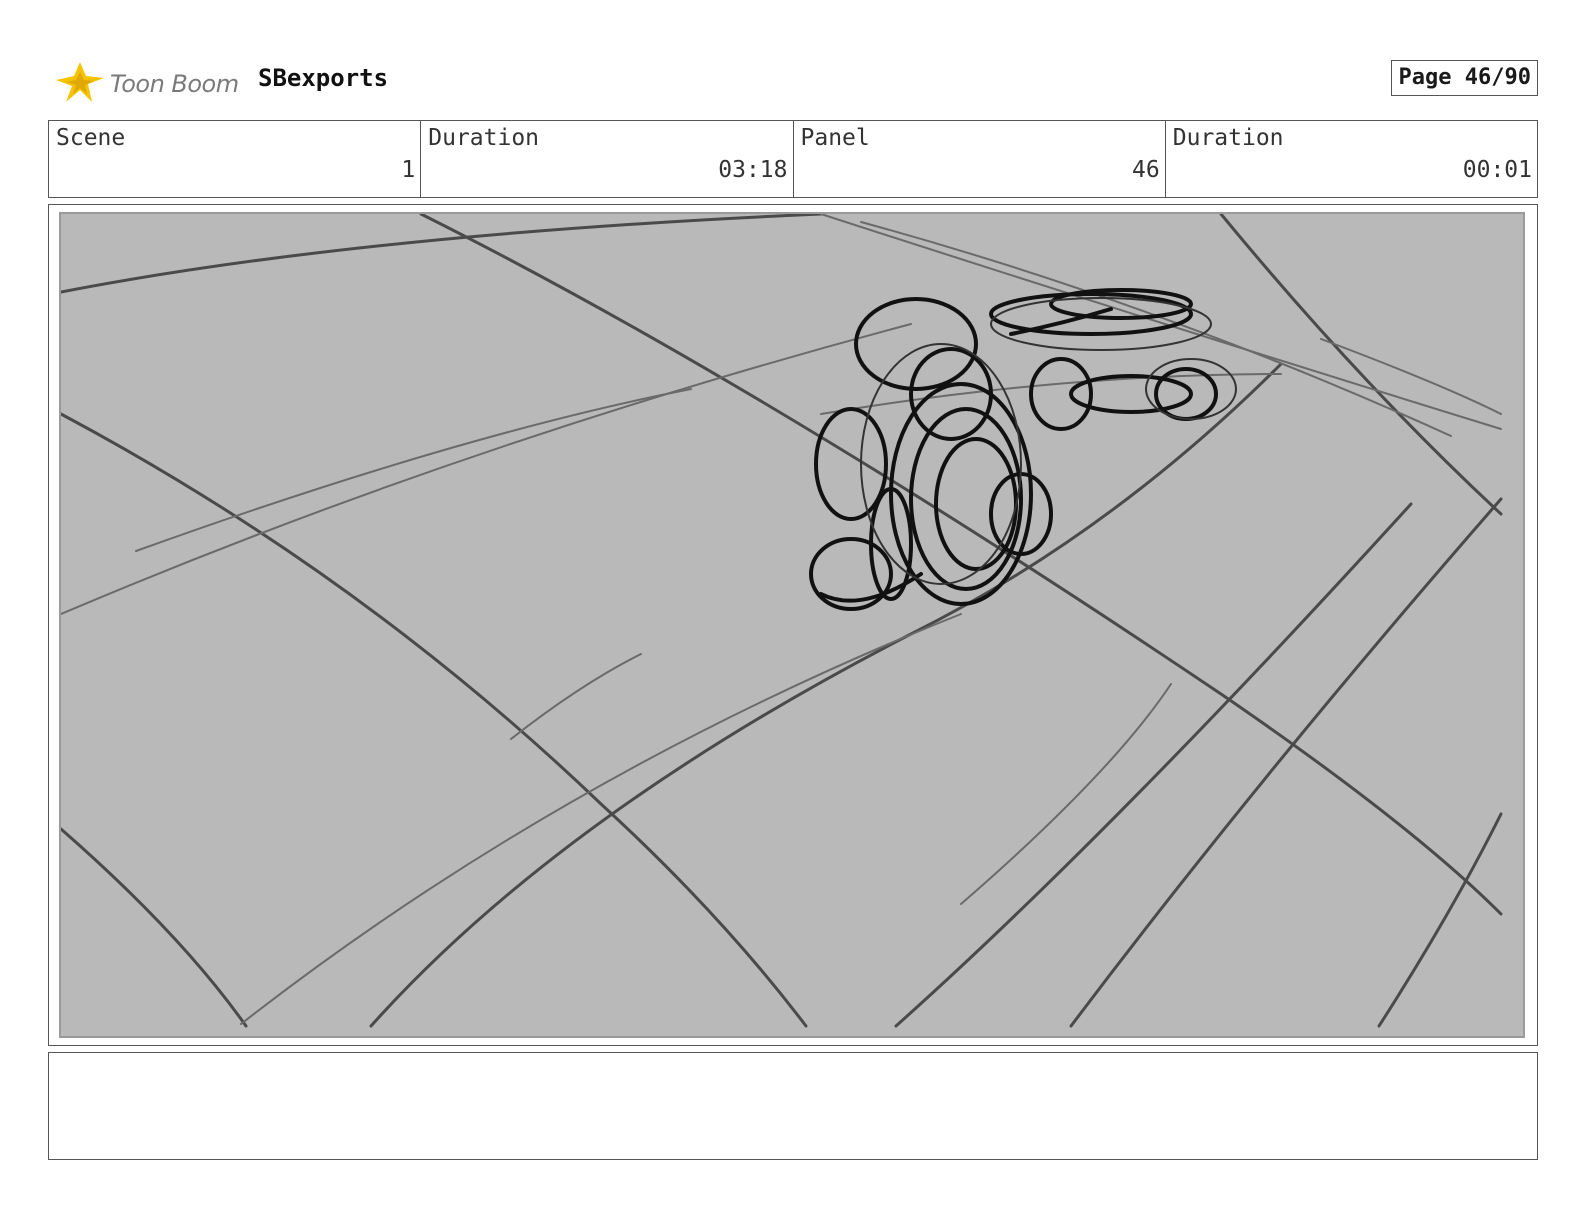  Describe the element at coordinates (1497, 170) in the screenshot. I see `panel-duration-value: 00:01` at that location.